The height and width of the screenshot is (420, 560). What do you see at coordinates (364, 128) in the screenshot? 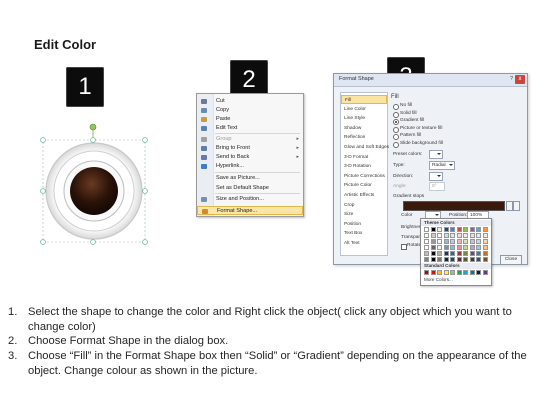
I see `nav-item-shadow: Shadow` at bounding box center [364, 128].